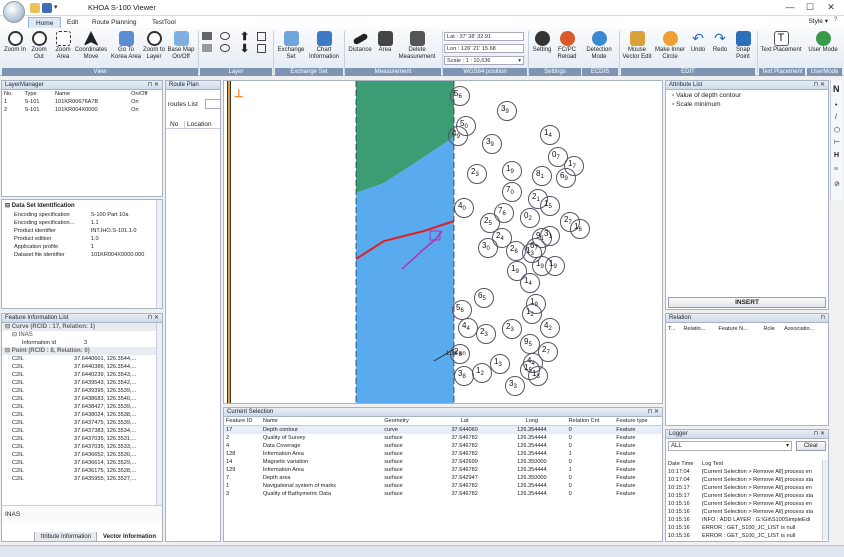 This screenshot has height=557, width=844. Describe the element at coordinates (510, 190) in the screenshot. I see `sounding-label: 70` at that location.